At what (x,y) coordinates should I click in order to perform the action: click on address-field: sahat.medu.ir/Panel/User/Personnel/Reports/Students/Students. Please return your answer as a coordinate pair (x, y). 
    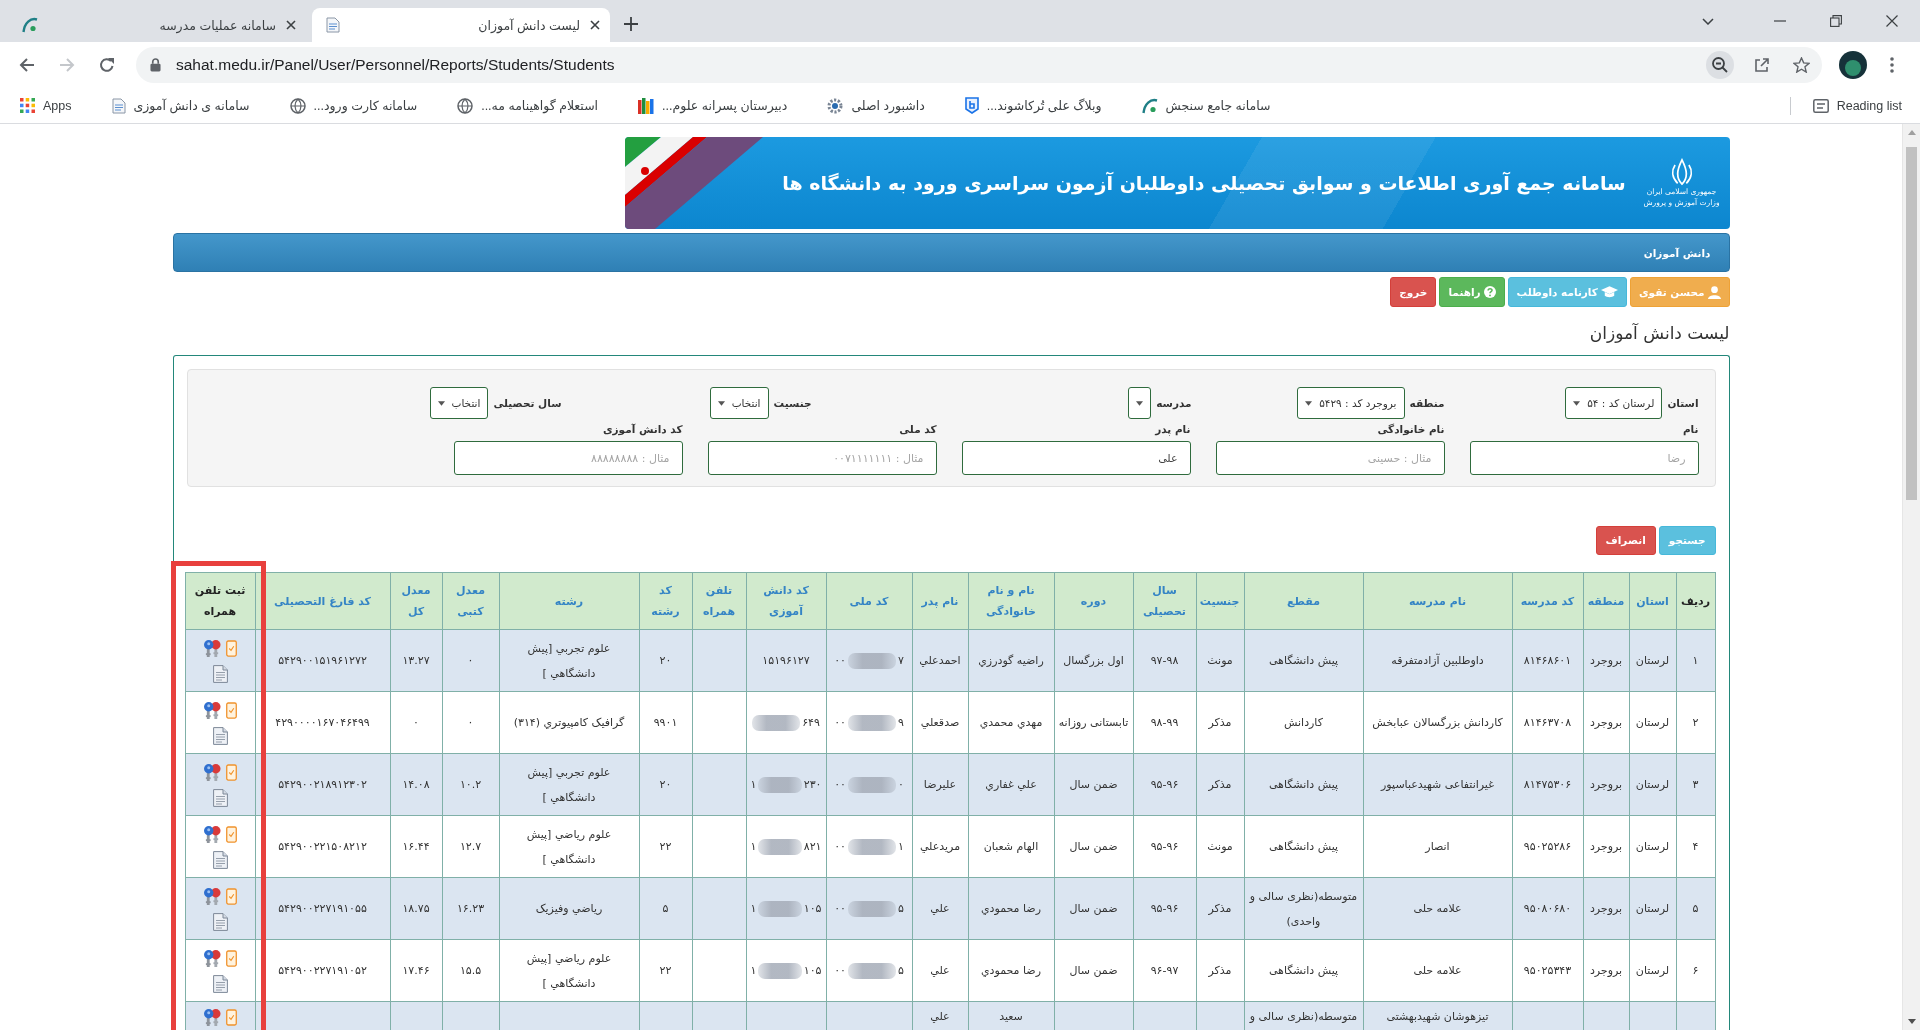
    Looking at the image, I should click on (979, 65).